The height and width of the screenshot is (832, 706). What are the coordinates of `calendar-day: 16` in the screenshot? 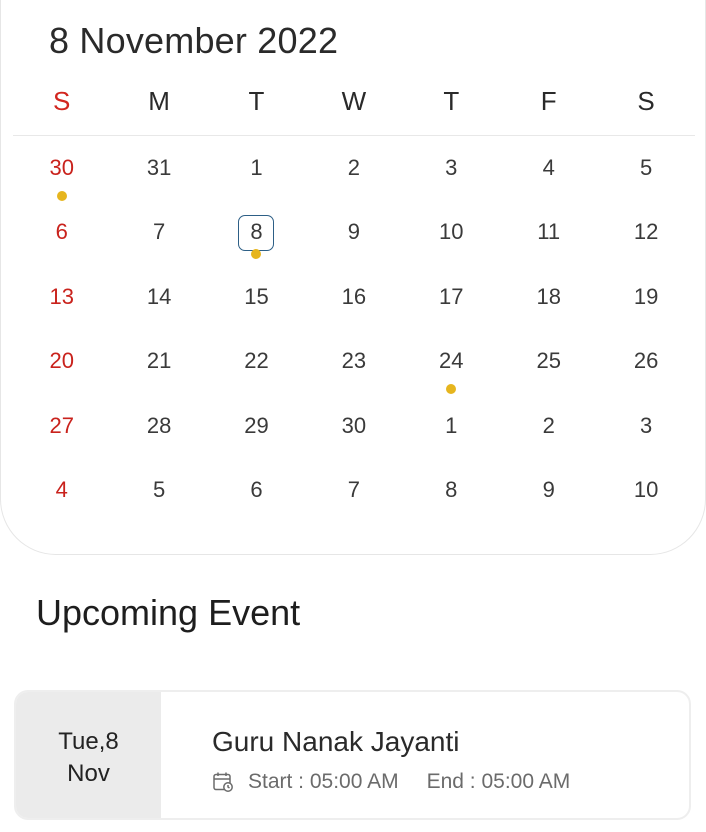 It's located at (353, 297).